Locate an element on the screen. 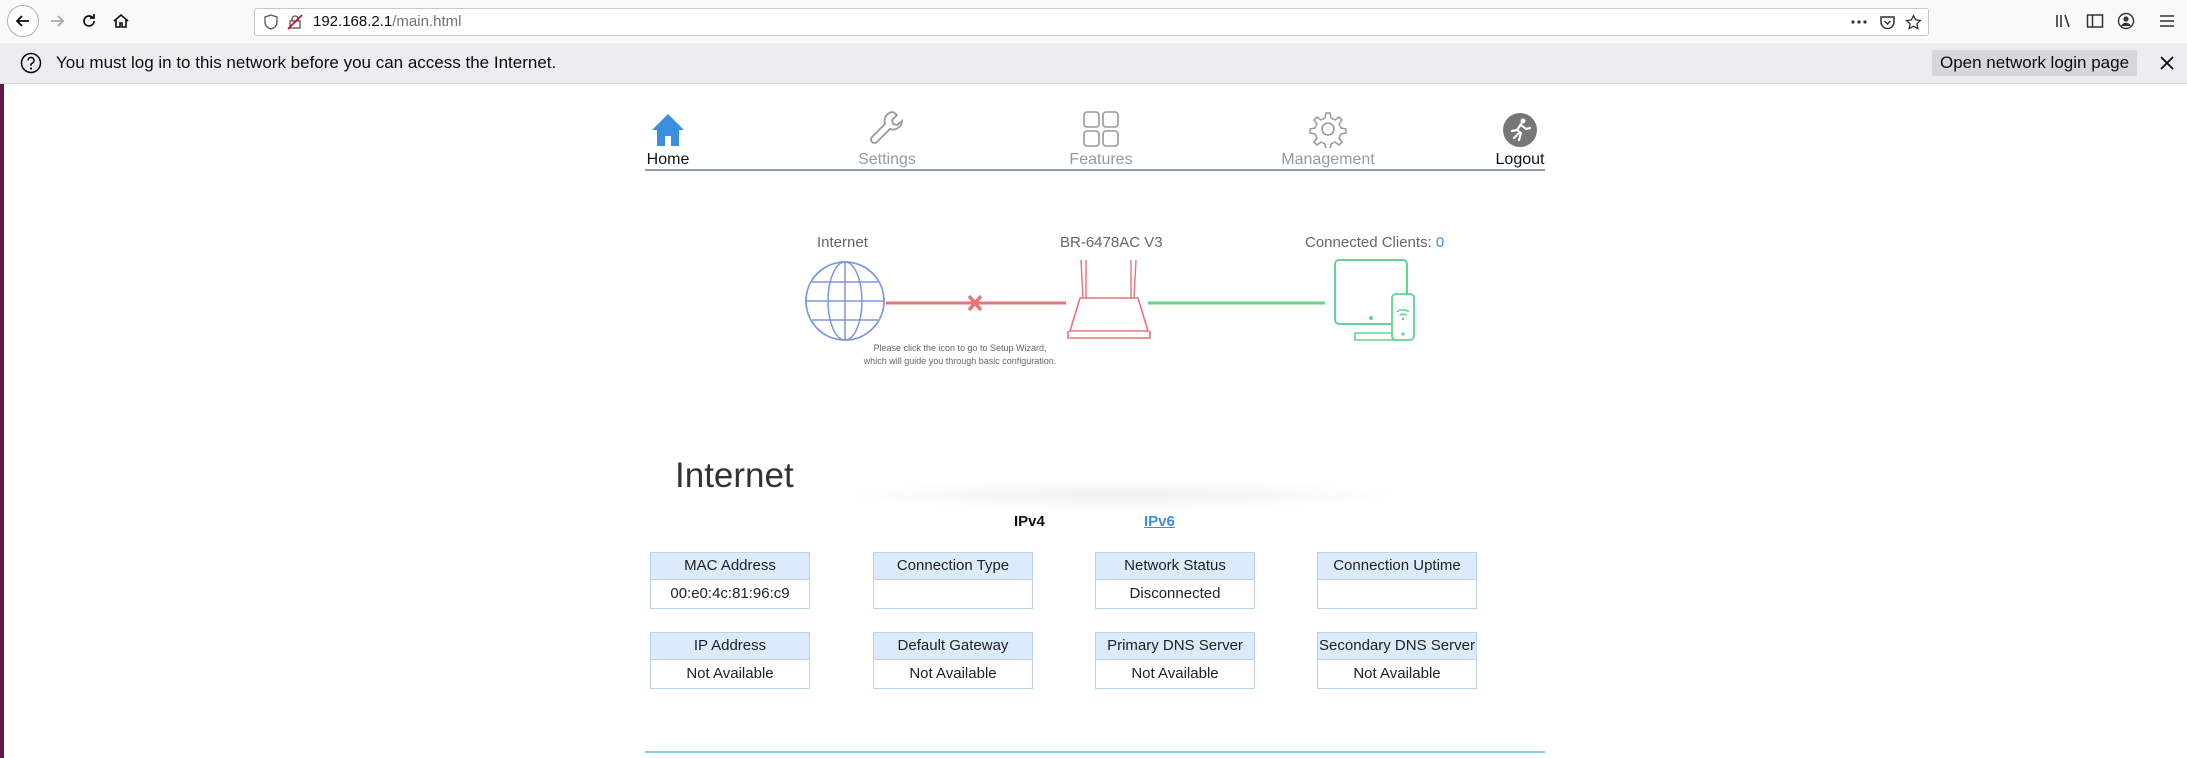 This screenshot has width=2187, height=758. home-button is located at coordinates (121, 21).